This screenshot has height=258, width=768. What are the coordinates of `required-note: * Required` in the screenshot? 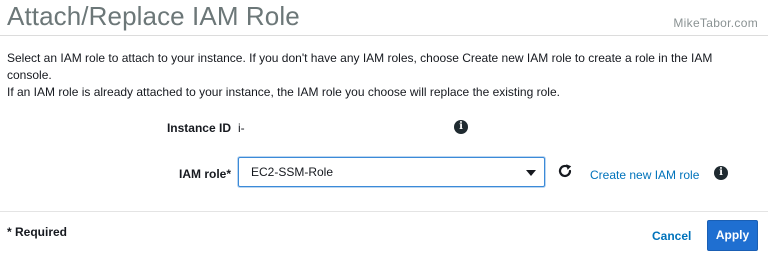 It's located at (37, 232).